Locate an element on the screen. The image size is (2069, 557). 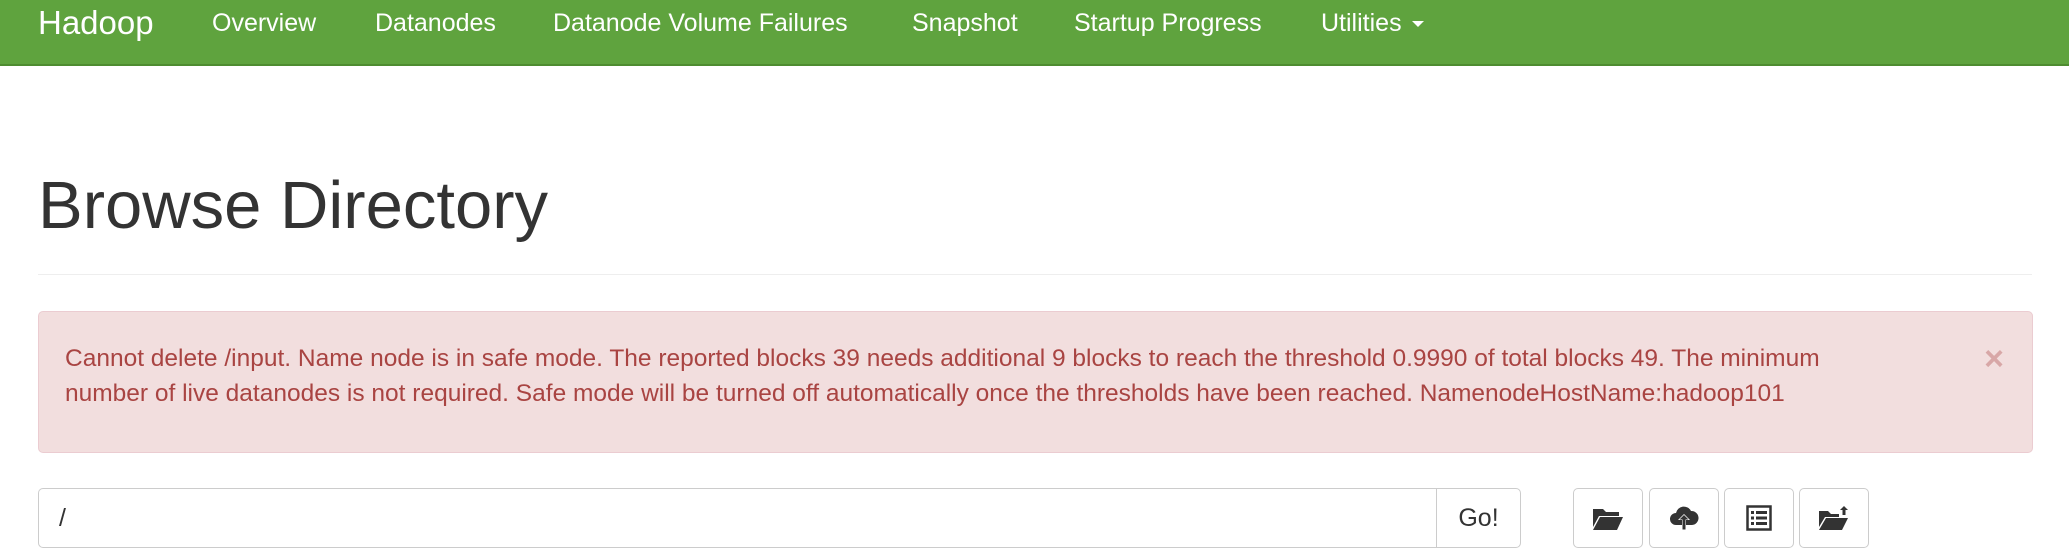
cut-paste-button is located at coordinates (1759, 518).